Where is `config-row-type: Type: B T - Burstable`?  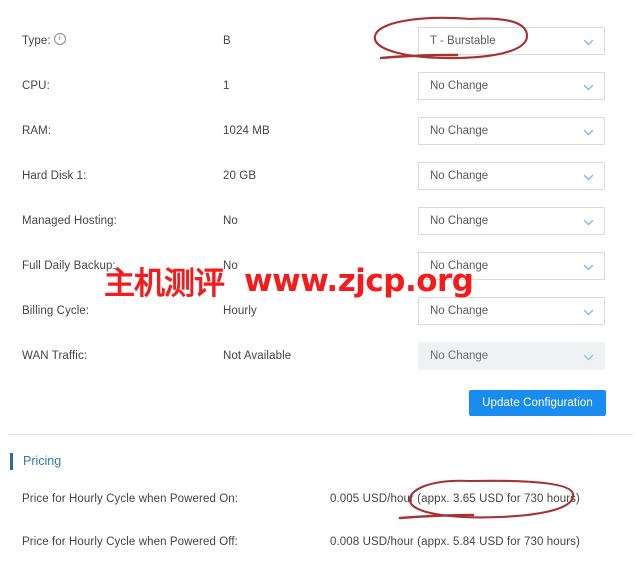 config-row-type: Type: B T - Burstable is located at coordinates (320, 49).